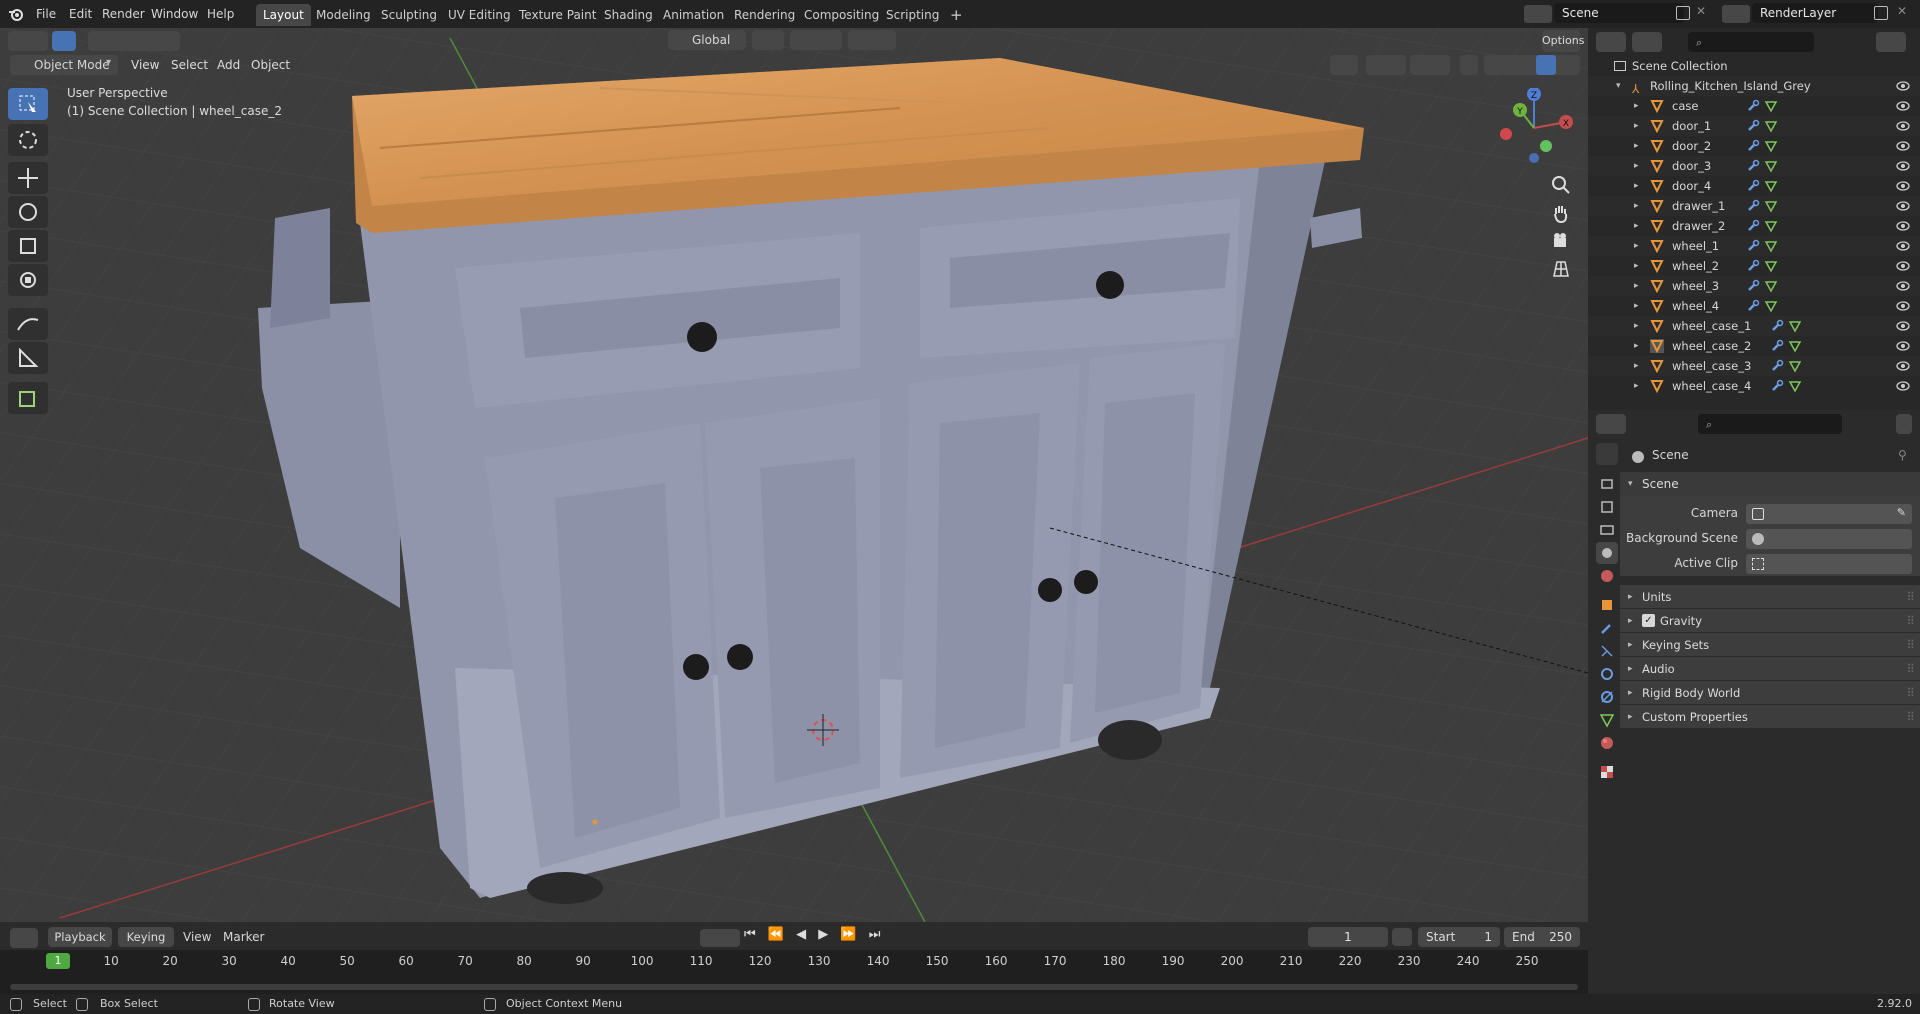  Describe the element at coordinates (557, 15) in the screenshot. I see `tab-texture-paint: Texture Paint` at that location.